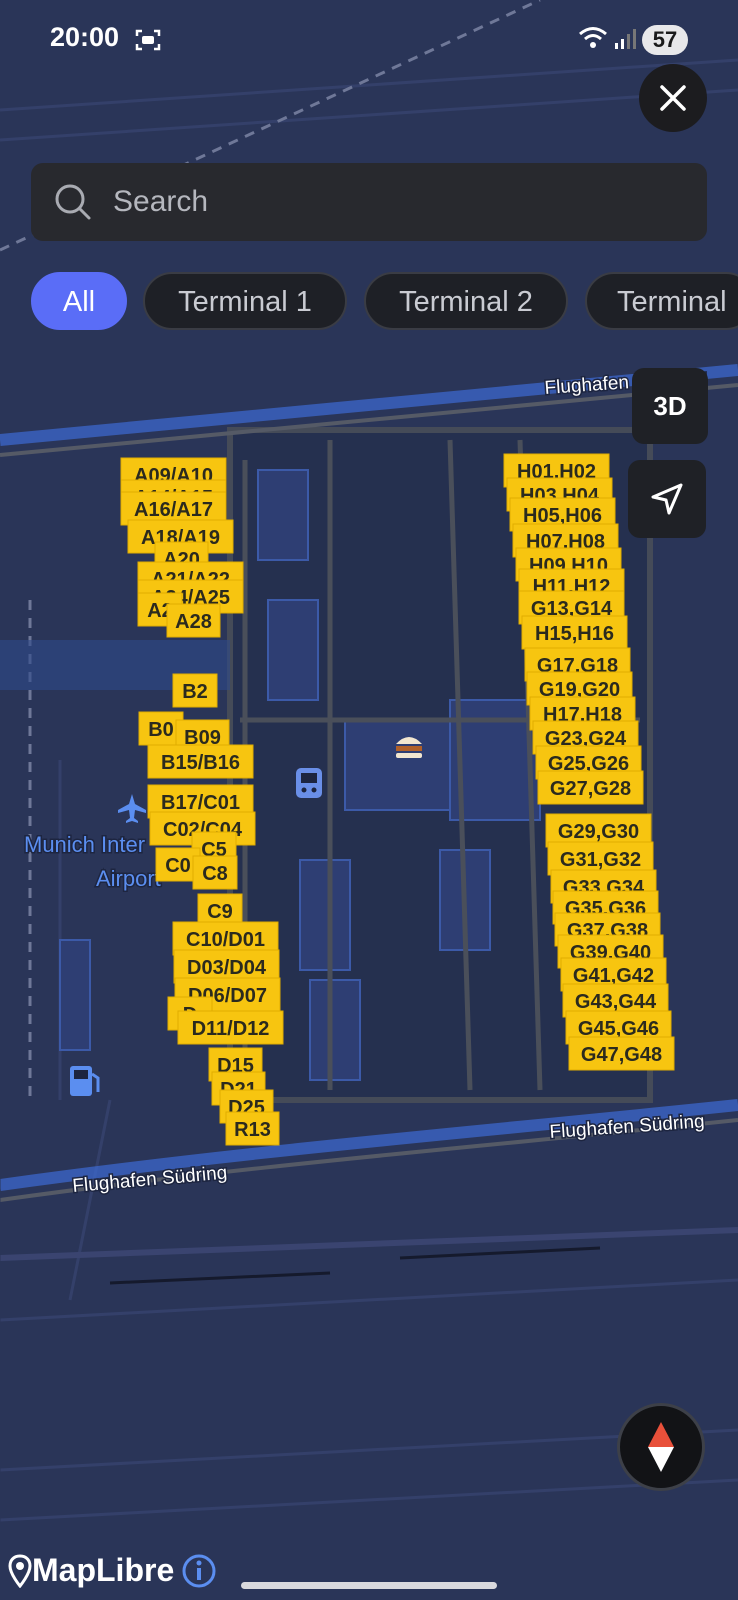  I want to click on compass-button, so click(661, 1447).